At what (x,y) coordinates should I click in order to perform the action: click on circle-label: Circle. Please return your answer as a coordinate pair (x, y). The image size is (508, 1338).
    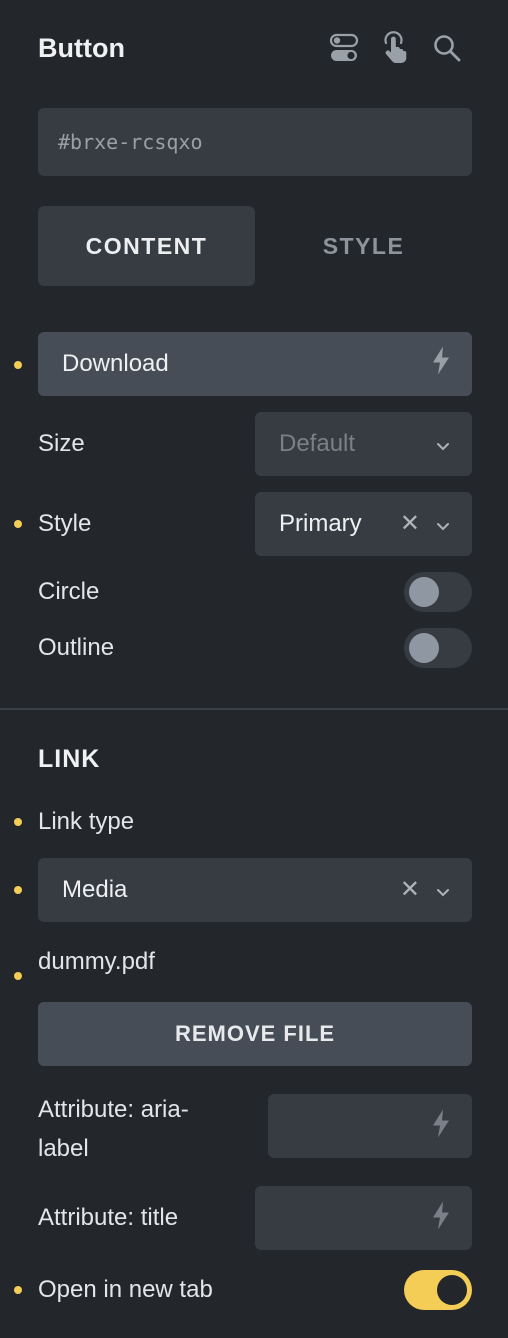
    Looking at the image, I should click on (69, 591).